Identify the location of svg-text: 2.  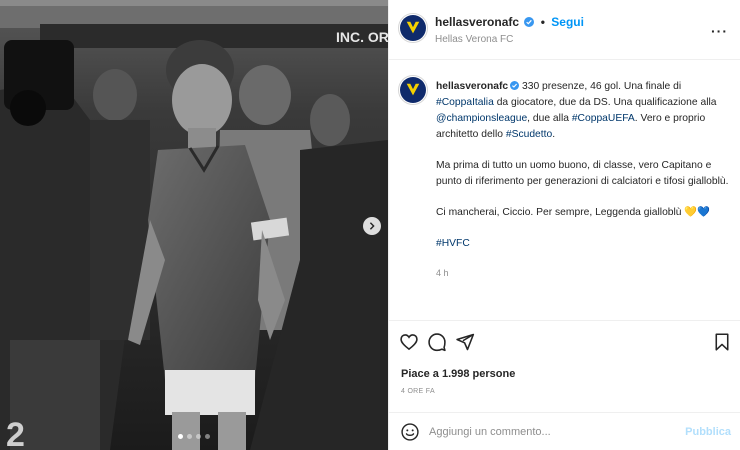
(15, 433).